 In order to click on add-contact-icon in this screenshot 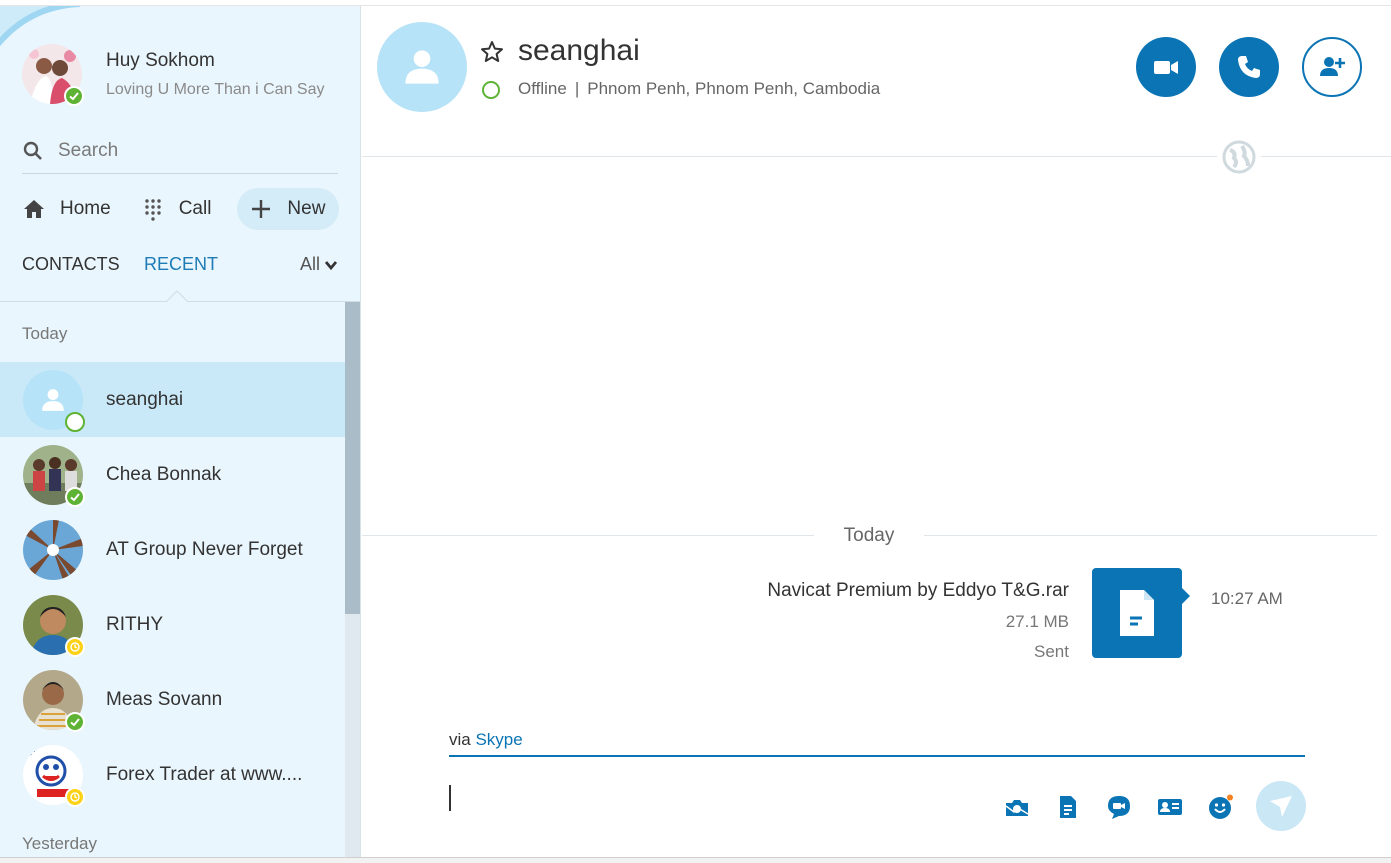, I will do `click(1332, 66)`.